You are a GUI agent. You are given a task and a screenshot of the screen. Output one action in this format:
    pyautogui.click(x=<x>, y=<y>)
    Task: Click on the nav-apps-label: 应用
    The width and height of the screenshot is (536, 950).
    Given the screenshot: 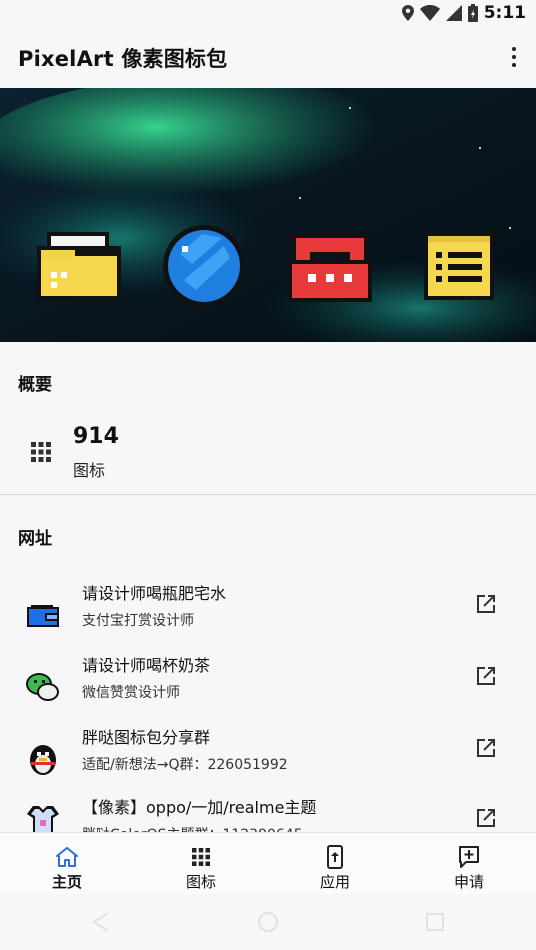 What is the action you would take?
    pyautogui.click(x=334, y=882)
    